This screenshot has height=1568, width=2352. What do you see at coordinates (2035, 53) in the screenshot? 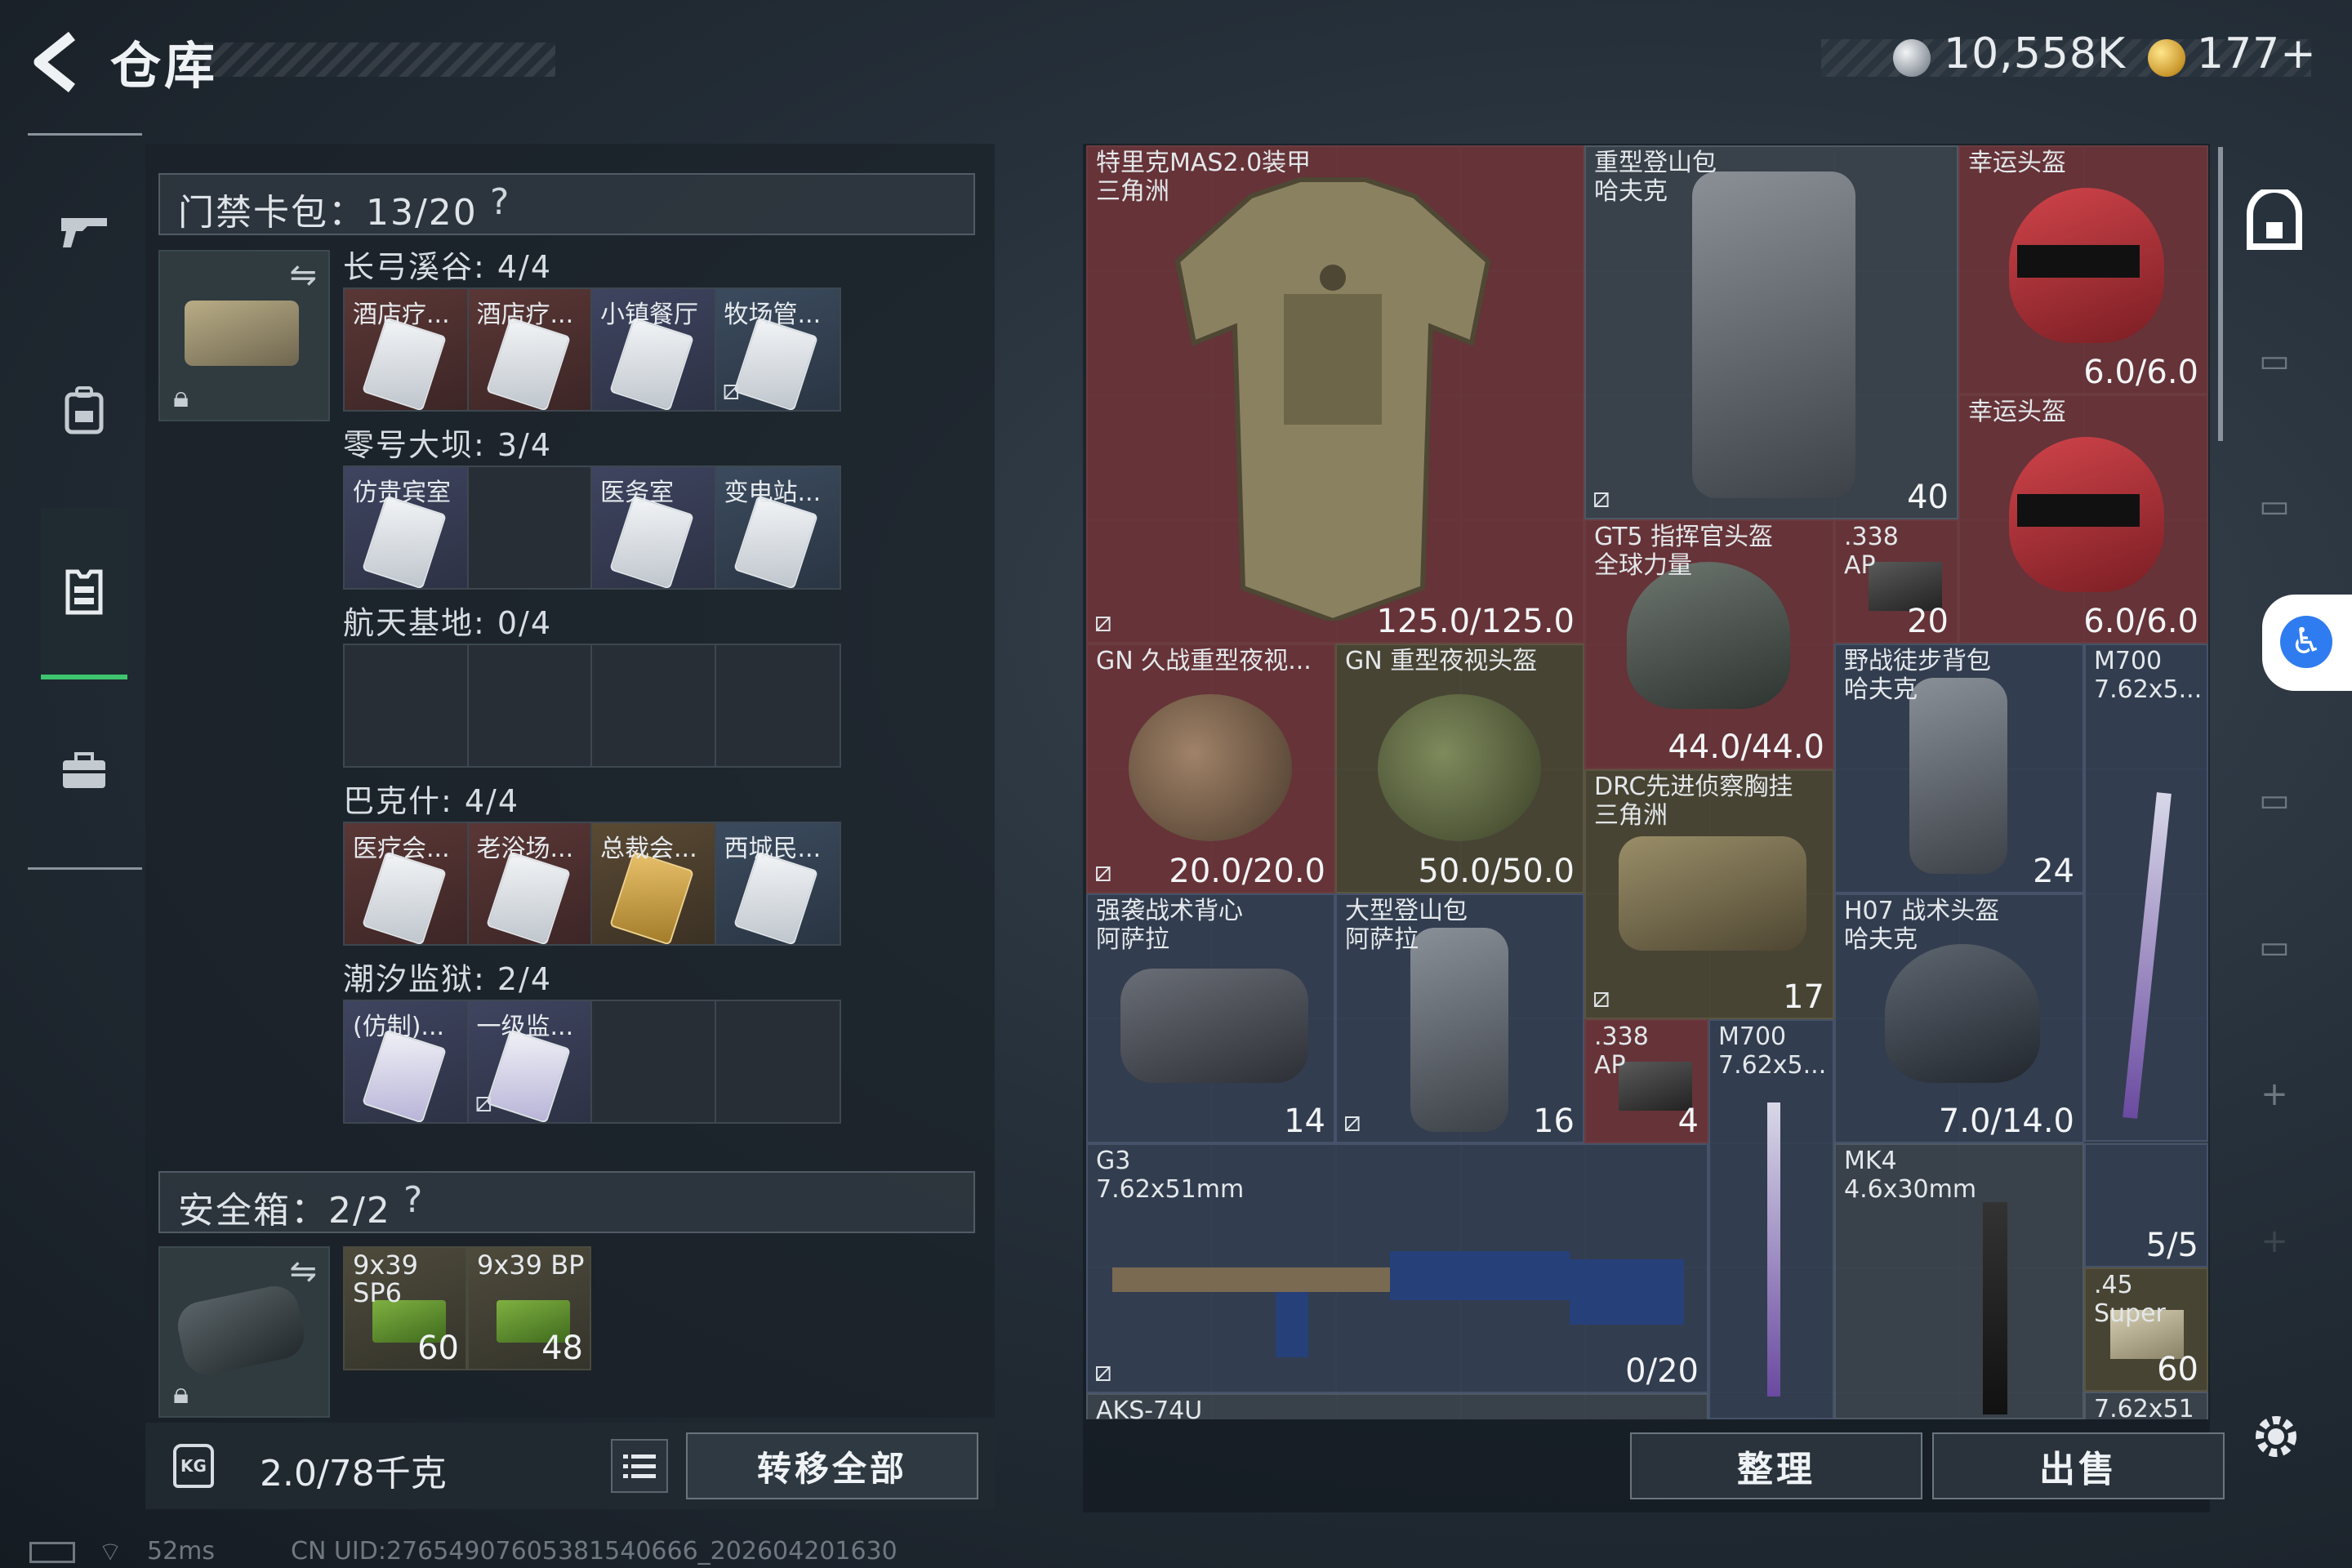
I see `silver-amount: 10,558K` at bounding box center [2035, 53].